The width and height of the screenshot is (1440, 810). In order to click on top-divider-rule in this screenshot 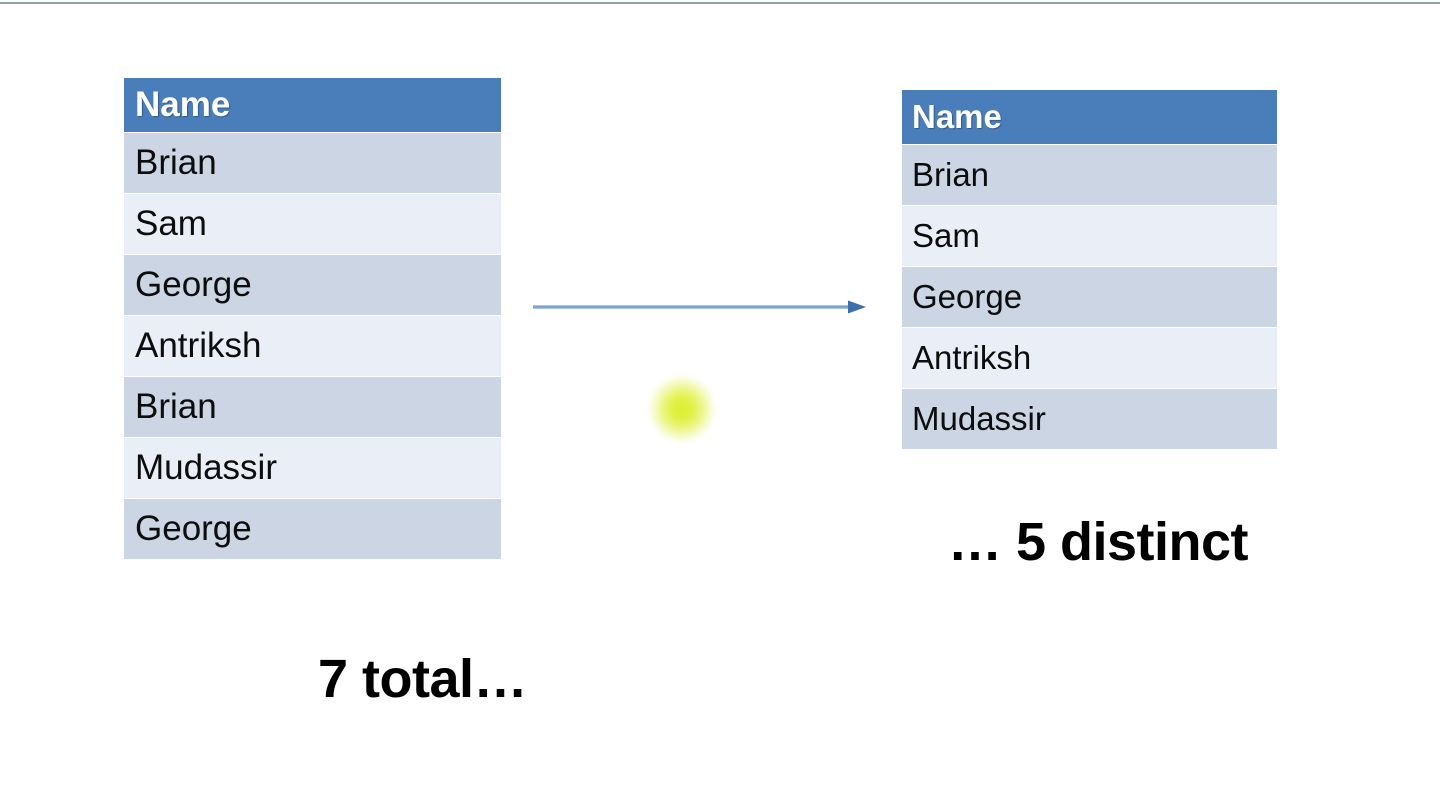, I will do `click(720, 3)`.